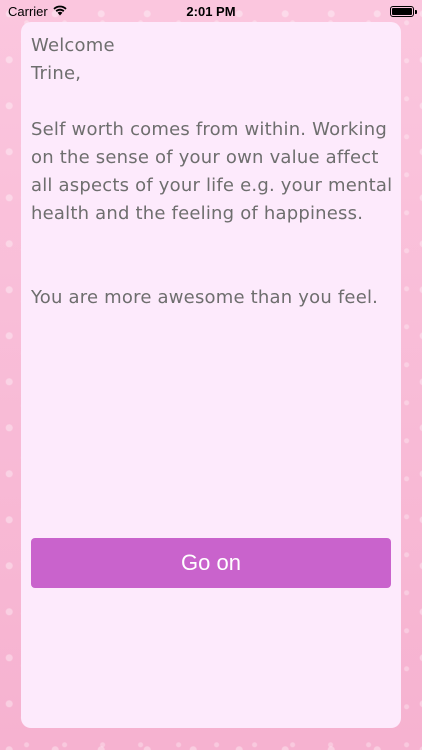 Image resolution: width=422 pixels, height=750 pixels. I want to click on battery-icon, so click(403, 11).